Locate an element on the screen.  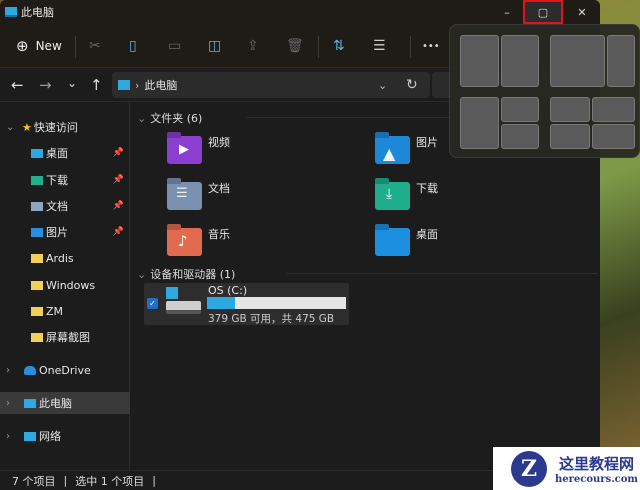
sidebar-item-desktop: 桌面 📌 is located at coordinates (65, 153).